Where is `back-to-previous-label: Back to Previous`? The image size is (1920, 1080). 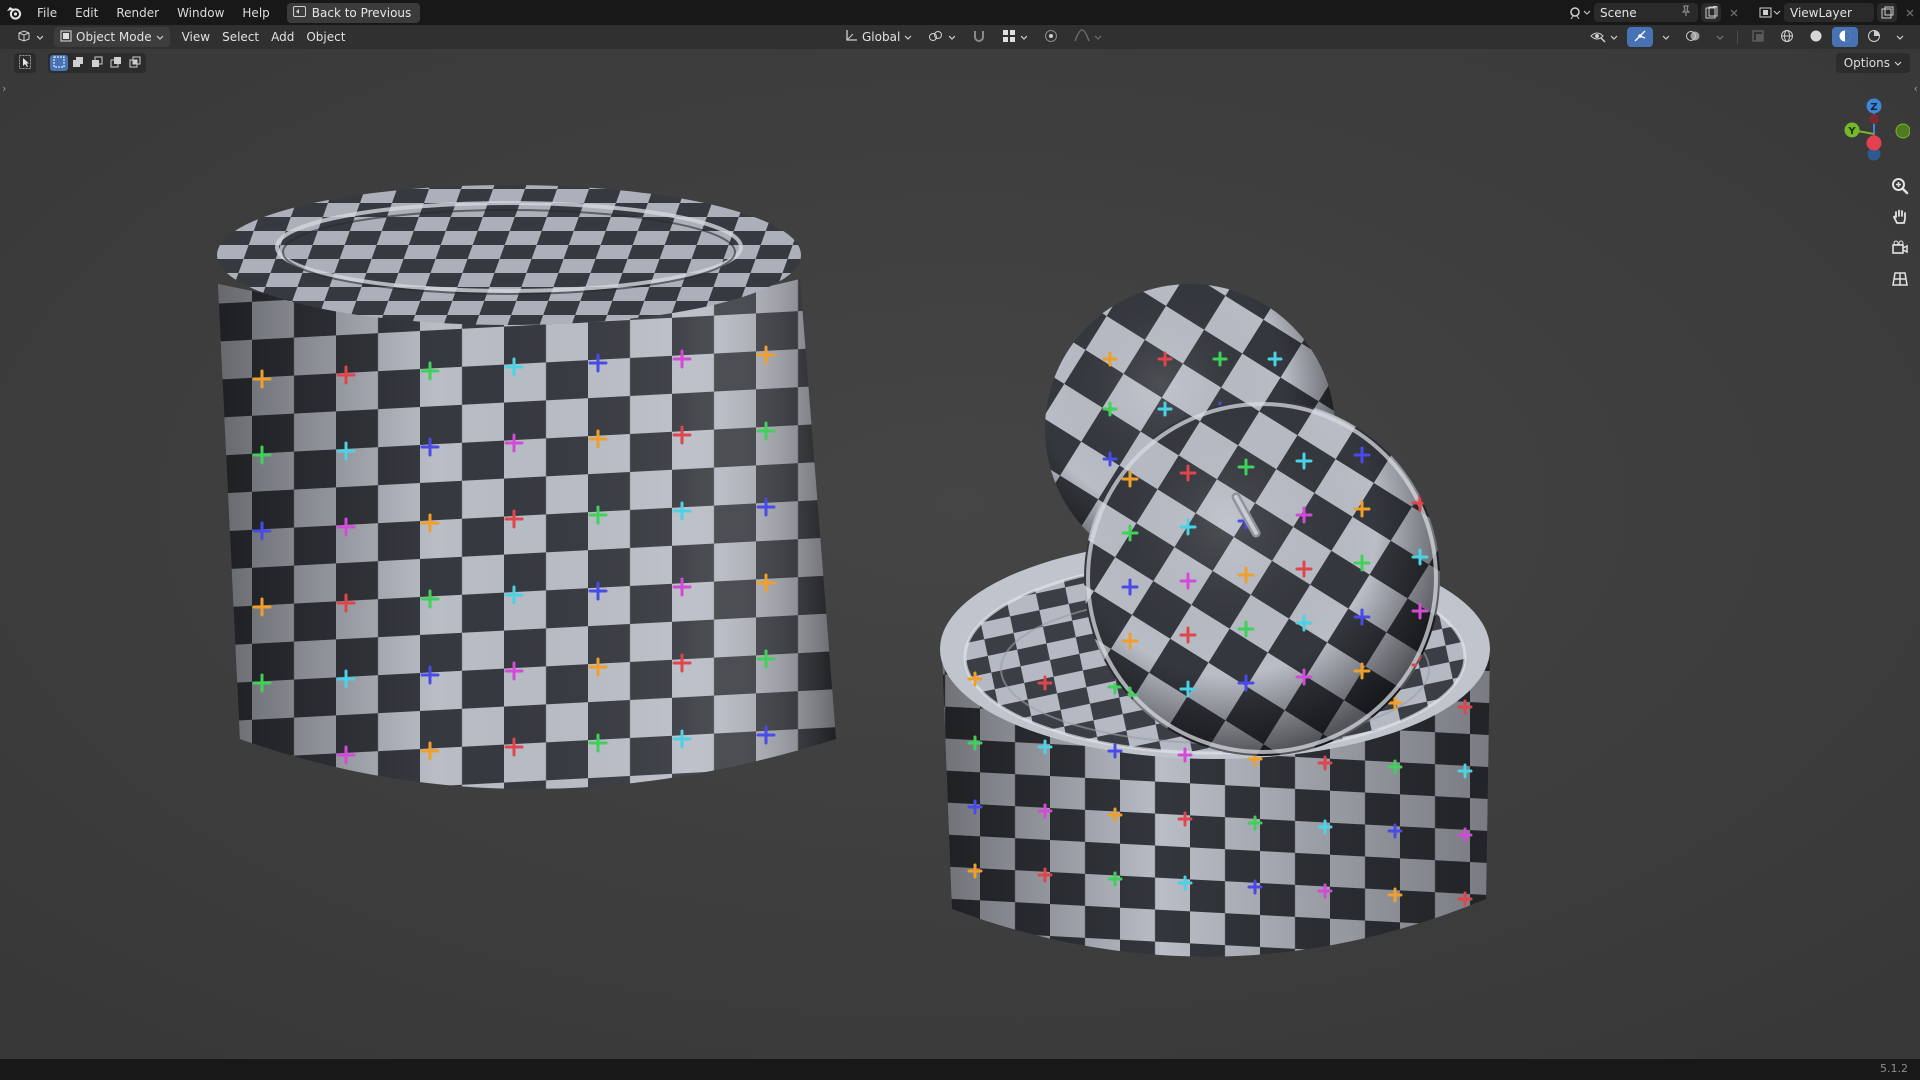 back-to-previous-label: Back to Previous is located at coordinates (361, 12).